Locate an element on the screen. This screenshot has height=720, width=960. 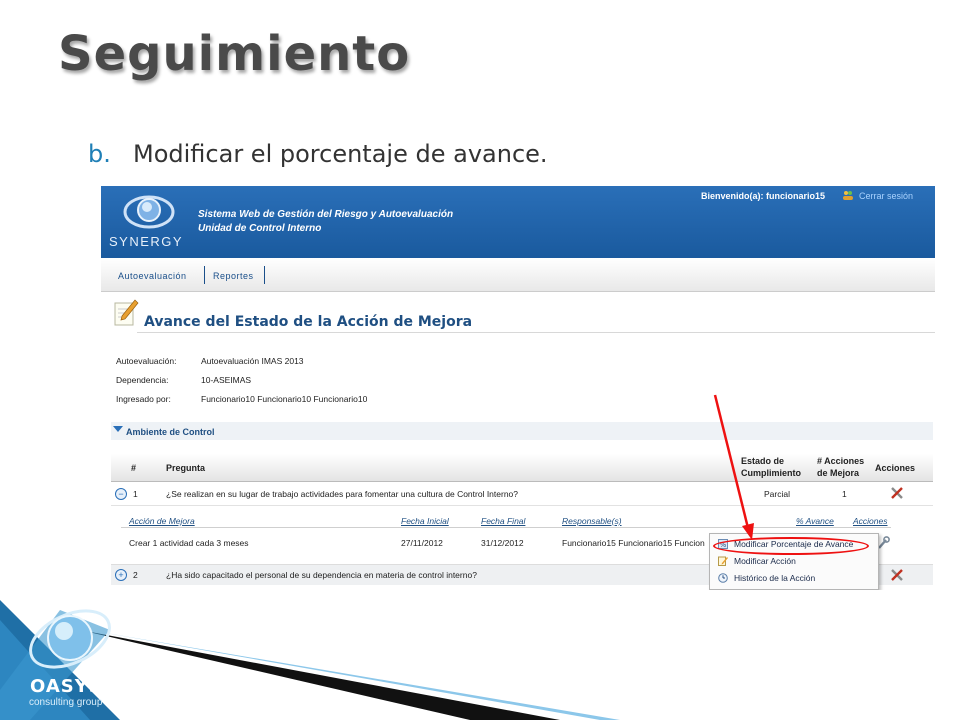
subrow-responsible: Funcionario15 Funcionario15 Funcion is located at coordinates (633, 543).